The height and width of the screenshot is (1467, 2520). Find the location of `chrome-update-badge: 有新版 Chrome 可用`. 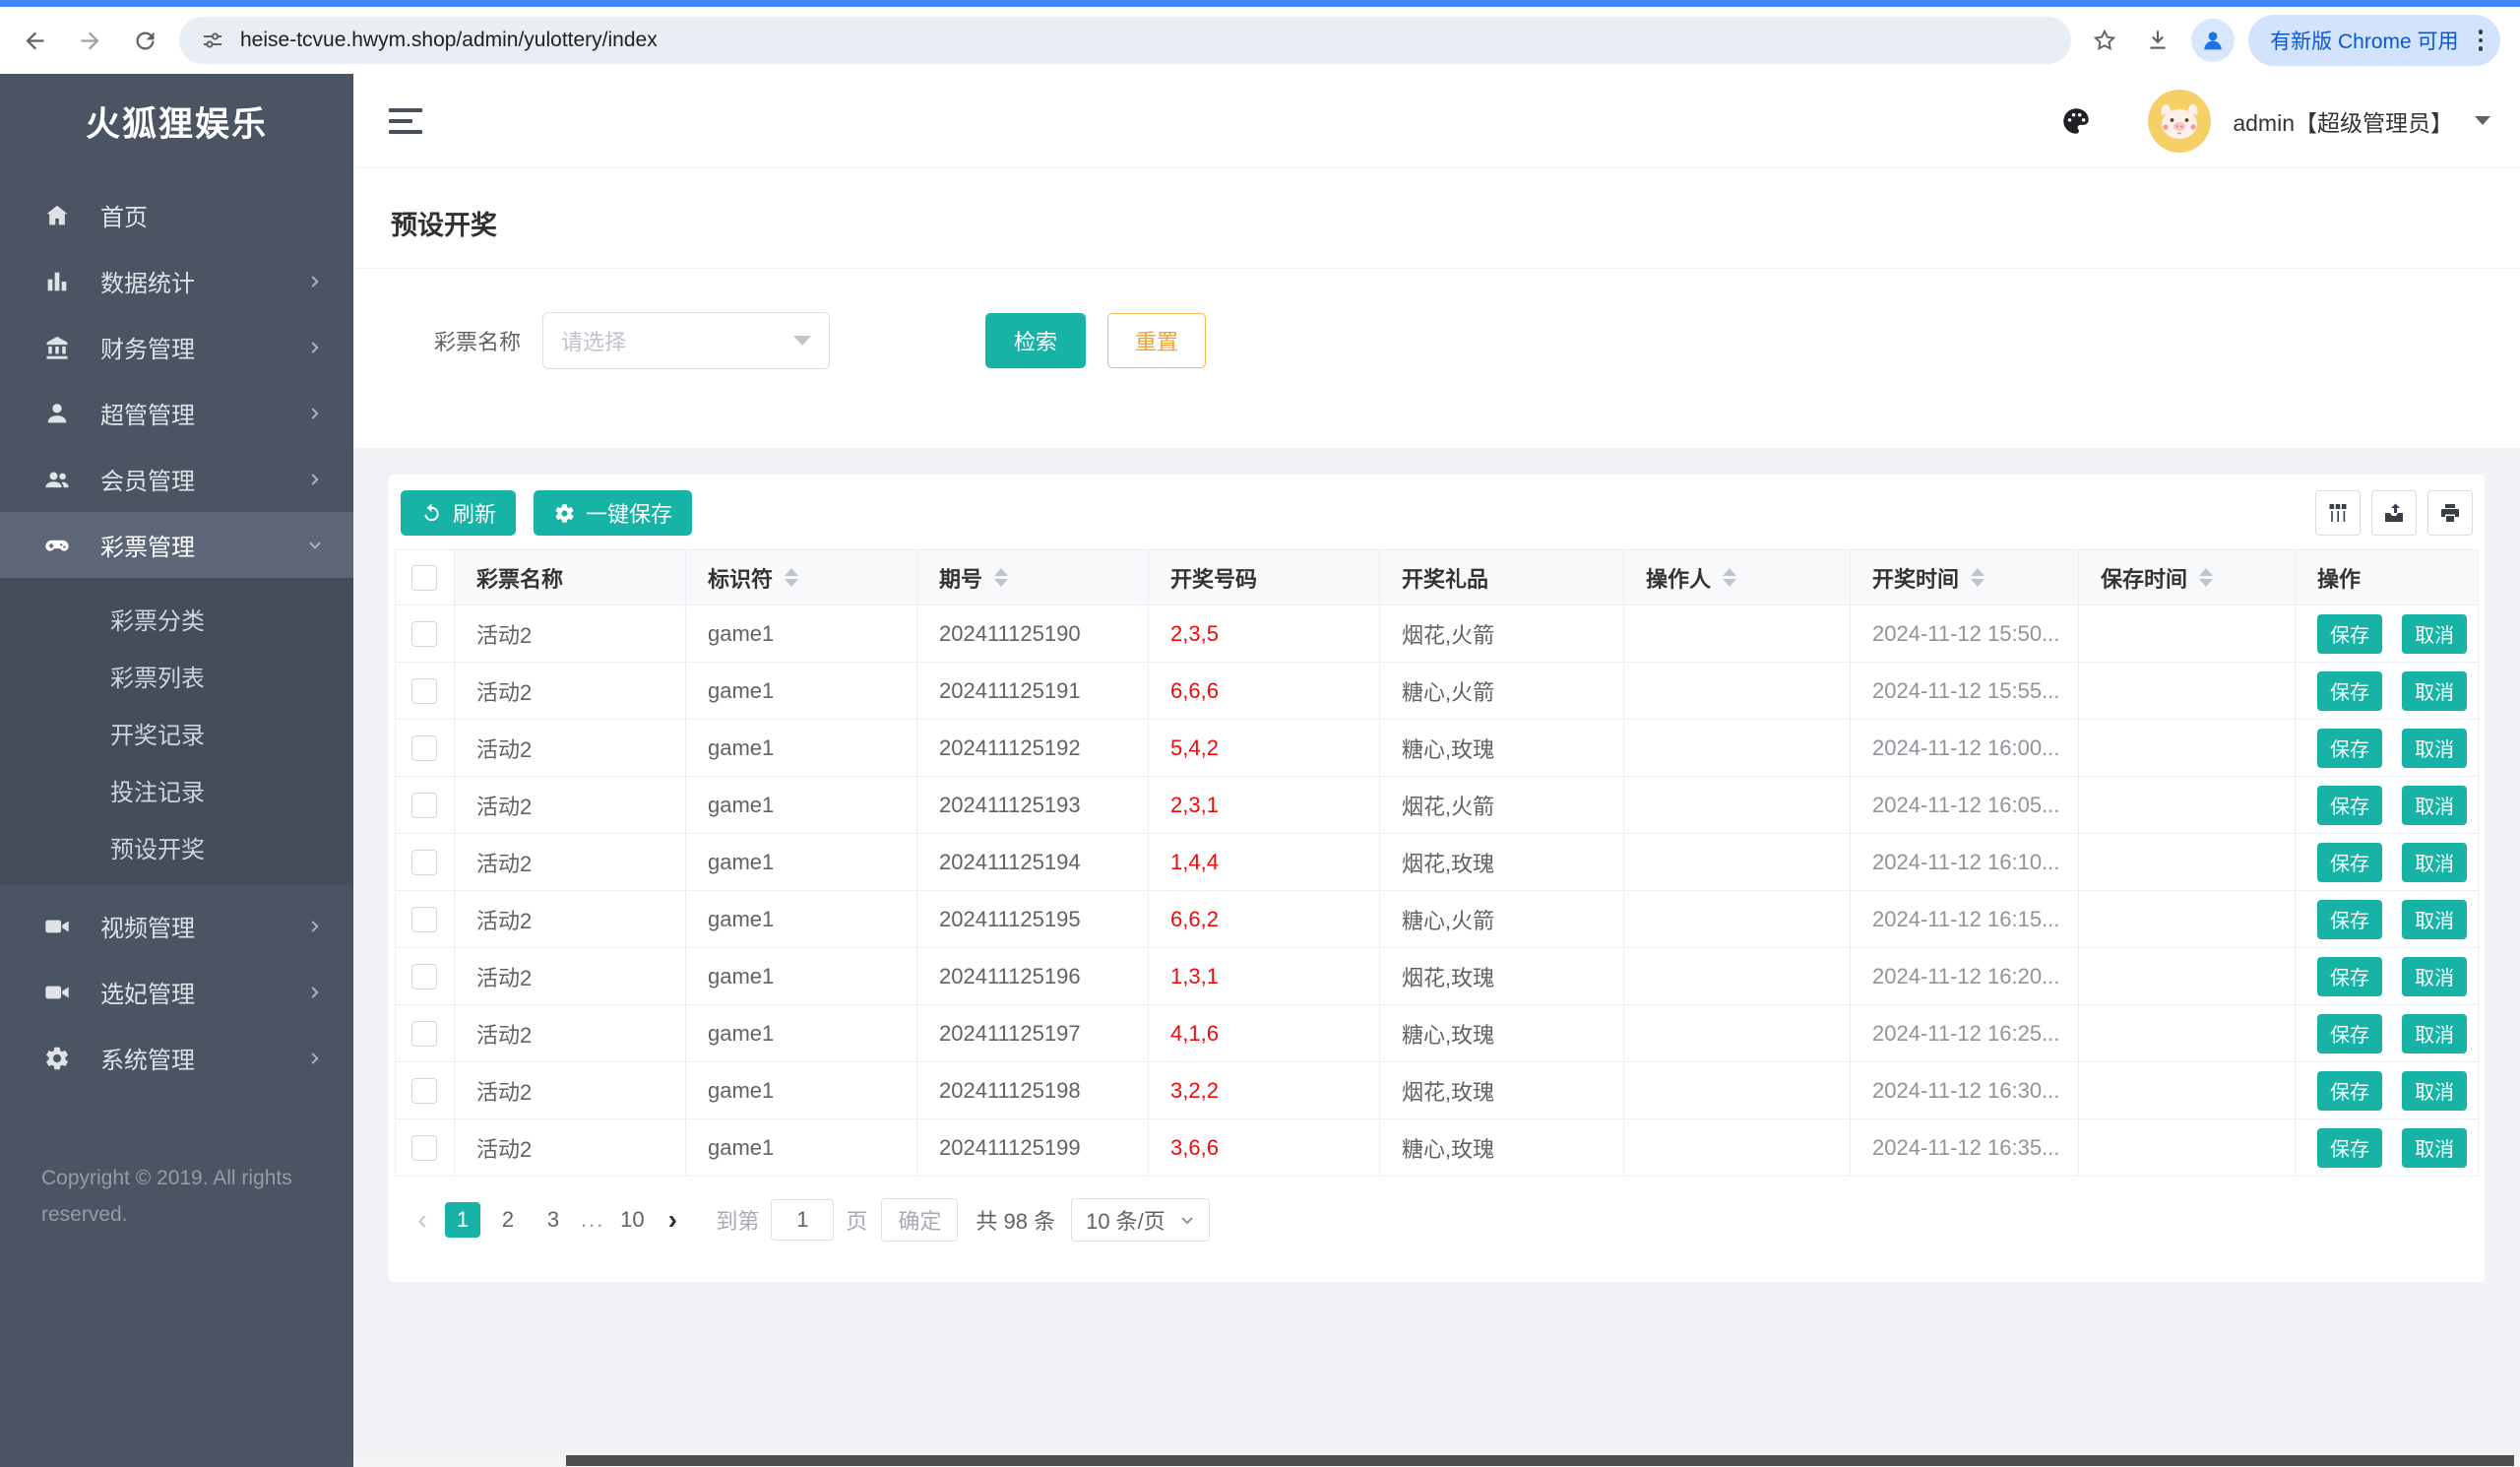

chrome-update-badge: 有新版 Chrome 可用 is located at coordinates (2374, 40).